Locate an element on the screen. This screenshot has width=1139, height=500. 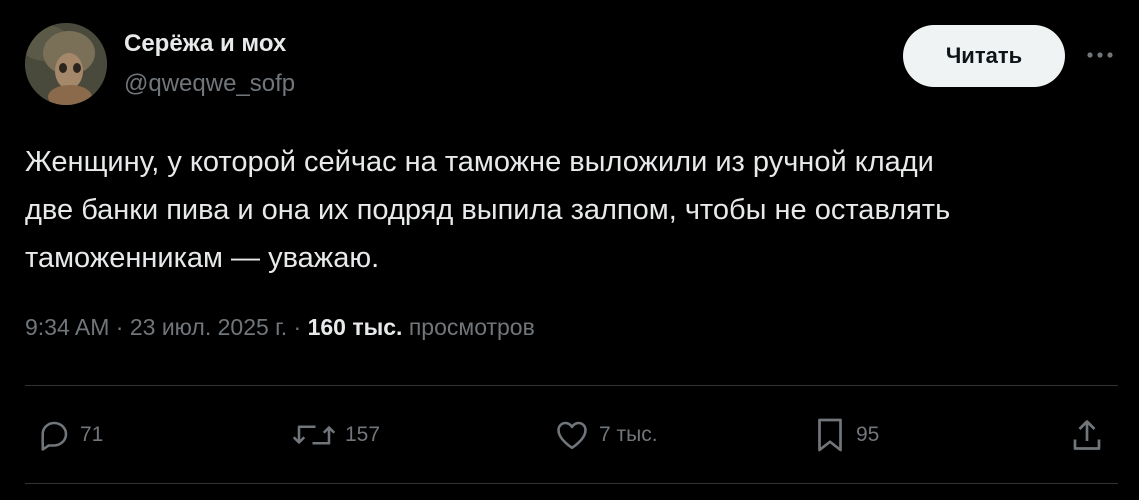
action-bar: 71 157 7 тыс. 95 is located at coordinates (569, 435).